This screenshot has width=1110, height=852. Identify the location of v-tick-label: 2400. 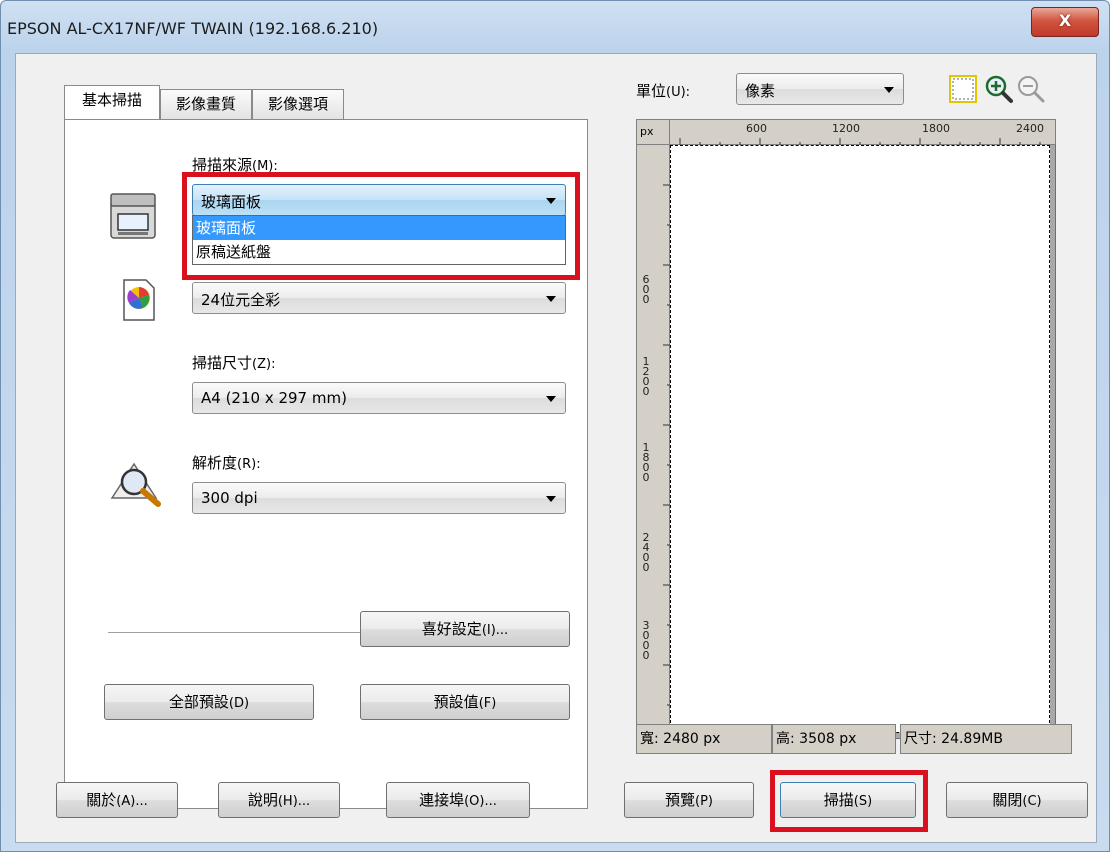
(646, 552).